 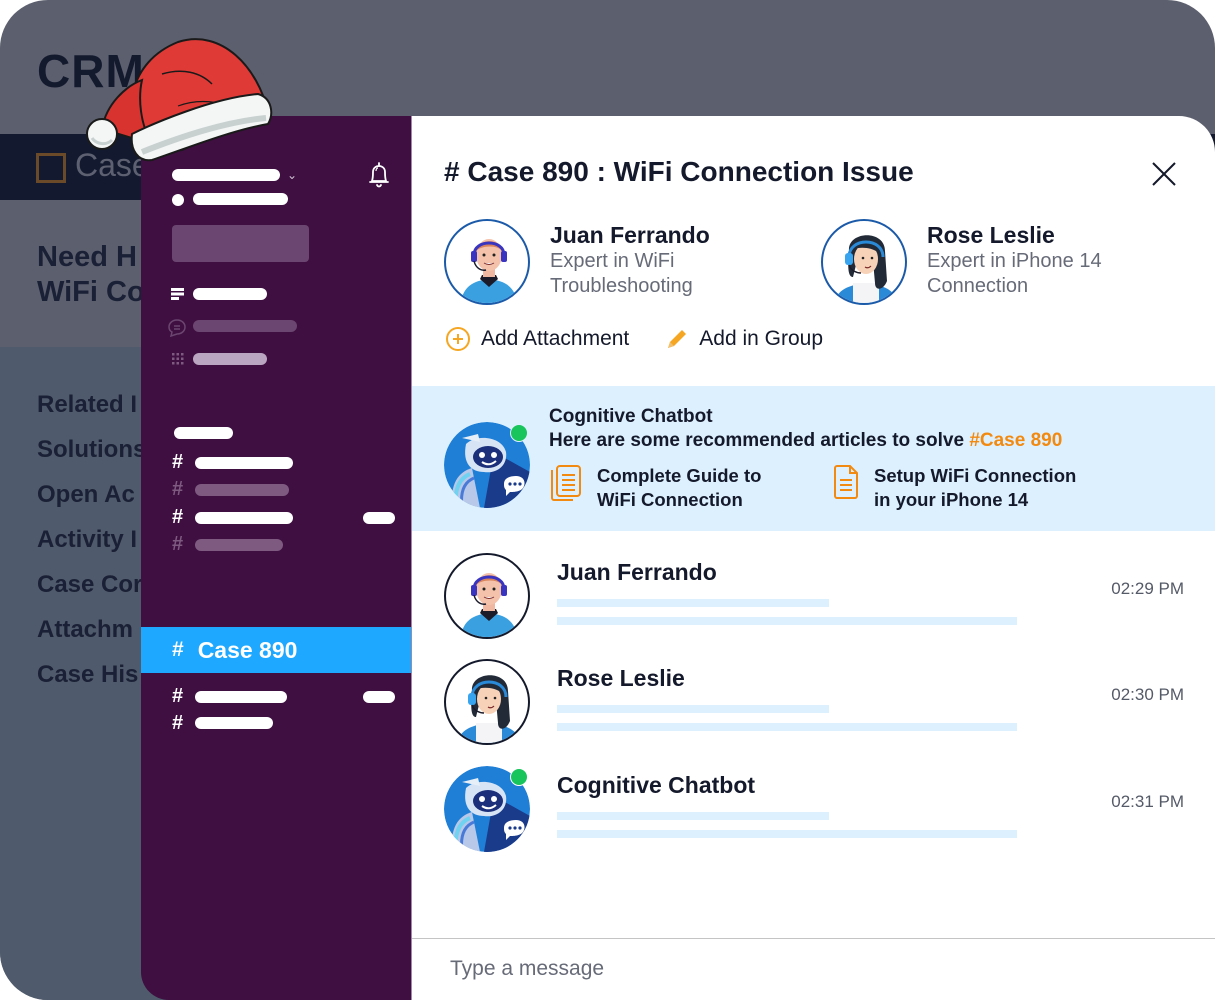 What do you see at coordinates (91, 682) in the screenshot?
I see `crm-menu-item-case-history: Case His` at bounding box center [91, 682].